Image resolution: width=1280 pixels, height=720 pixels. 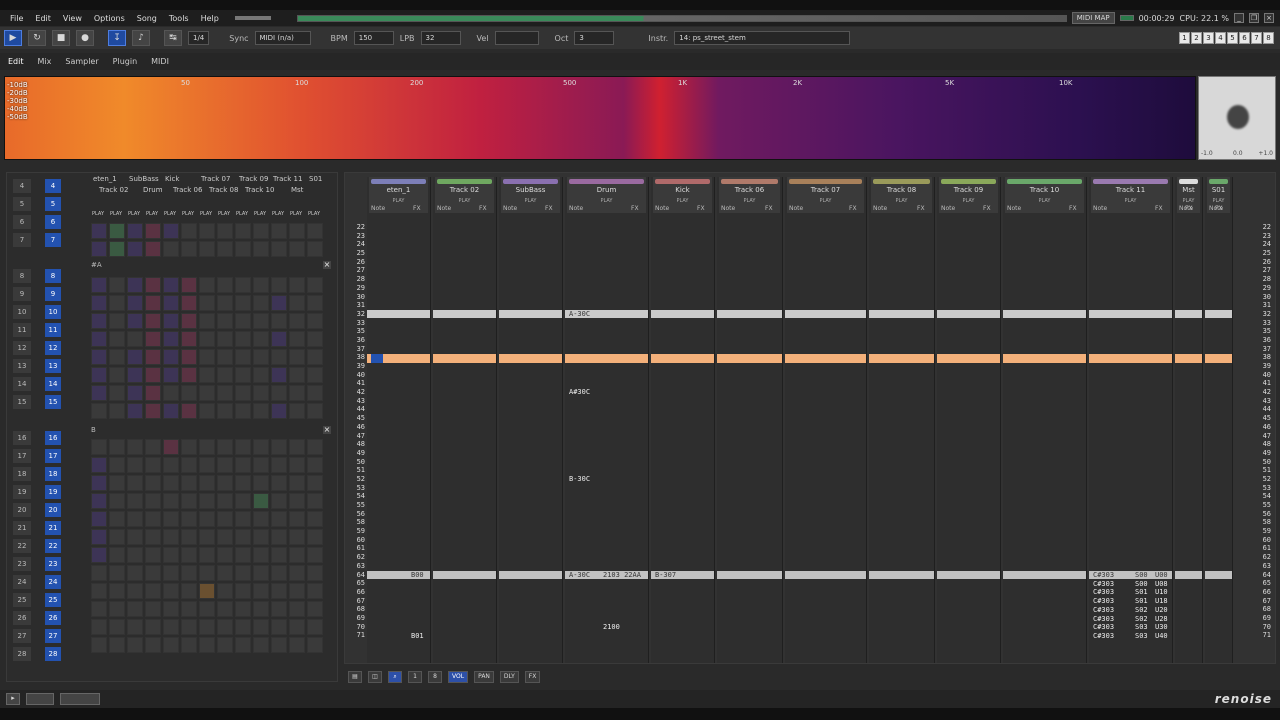 What do you see at coordinates (39, 367) in the screenshot?
I see `sequence-row: 13 13` at bounding box center [39, 367].